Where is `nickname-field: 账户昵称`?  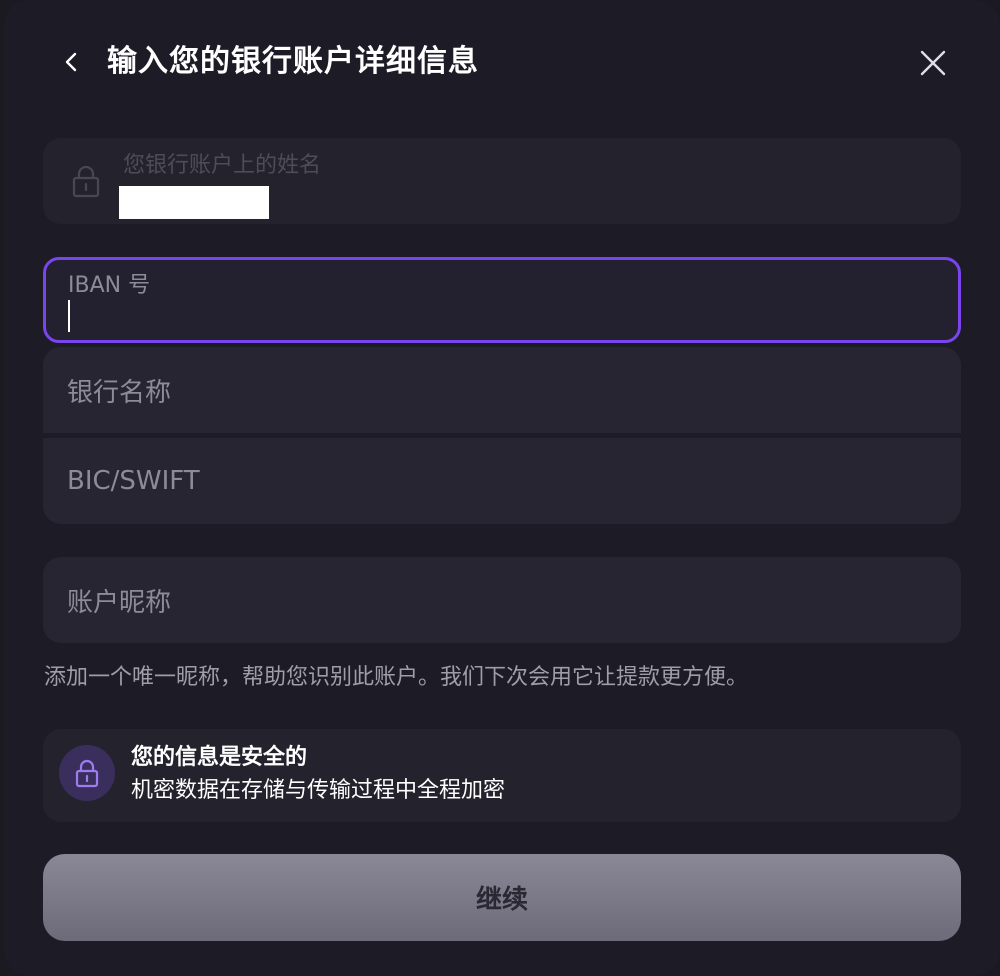 nickname-field: 账户昵称 is located at coordinates (502, 600).